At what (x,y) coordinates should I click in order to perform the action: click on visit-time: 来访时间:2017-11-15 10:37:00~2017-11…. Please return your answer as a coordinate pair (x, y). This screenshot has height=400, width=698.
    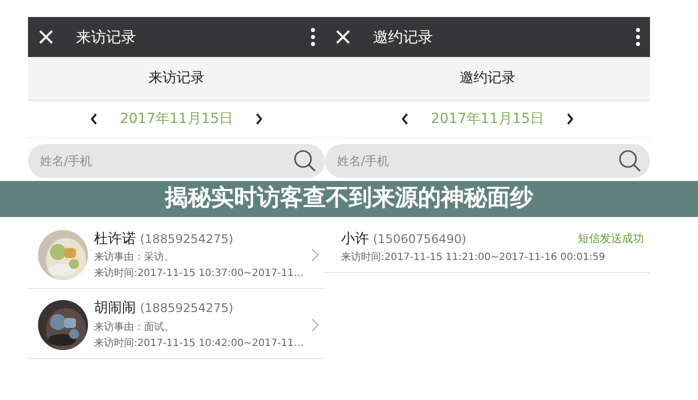
    Looking at the image, I should click on (199, 274).